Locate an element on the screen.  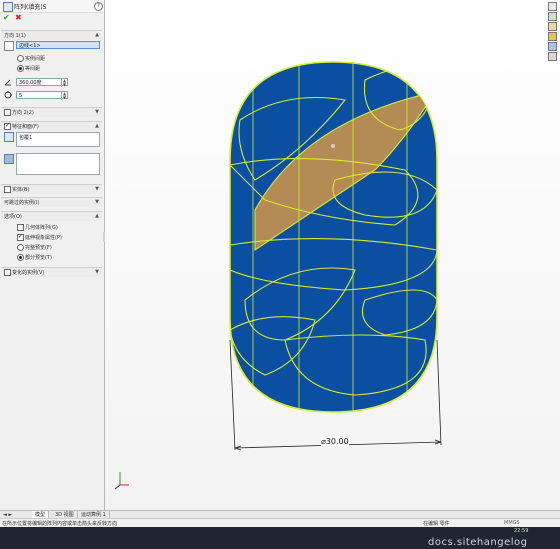
full-preview-label: 完整预览(F) is located at coordinates (38, 248).